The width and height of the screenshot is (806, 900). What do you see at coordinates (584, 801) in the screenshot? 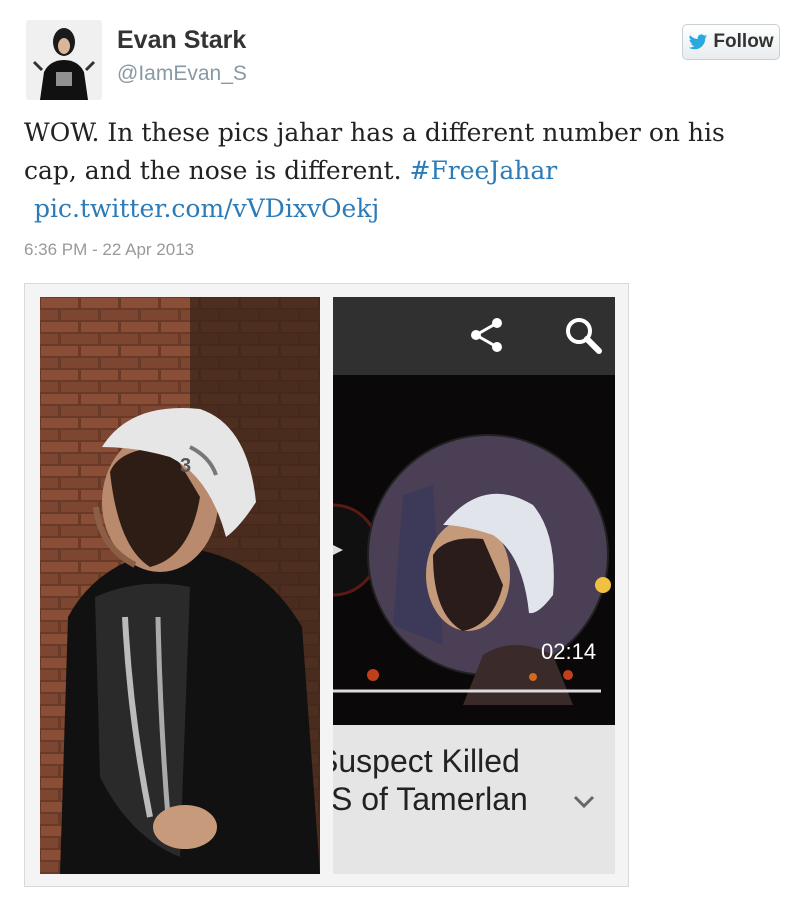
I see `chevron-down-icon` at bounding box center [584, 801].